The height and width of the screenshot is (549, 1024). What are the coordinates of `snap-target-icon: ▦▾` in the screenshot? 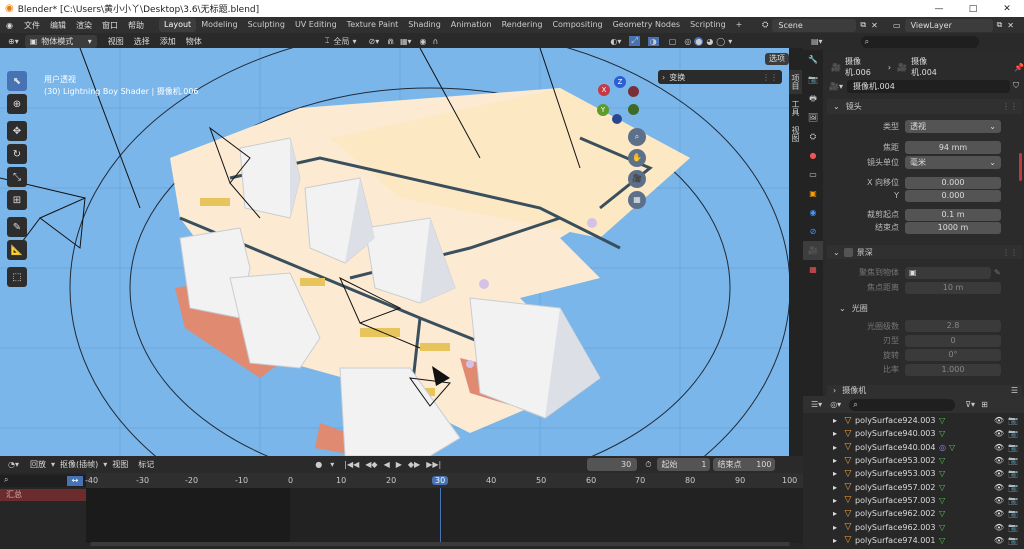 It's located at (406, 41).